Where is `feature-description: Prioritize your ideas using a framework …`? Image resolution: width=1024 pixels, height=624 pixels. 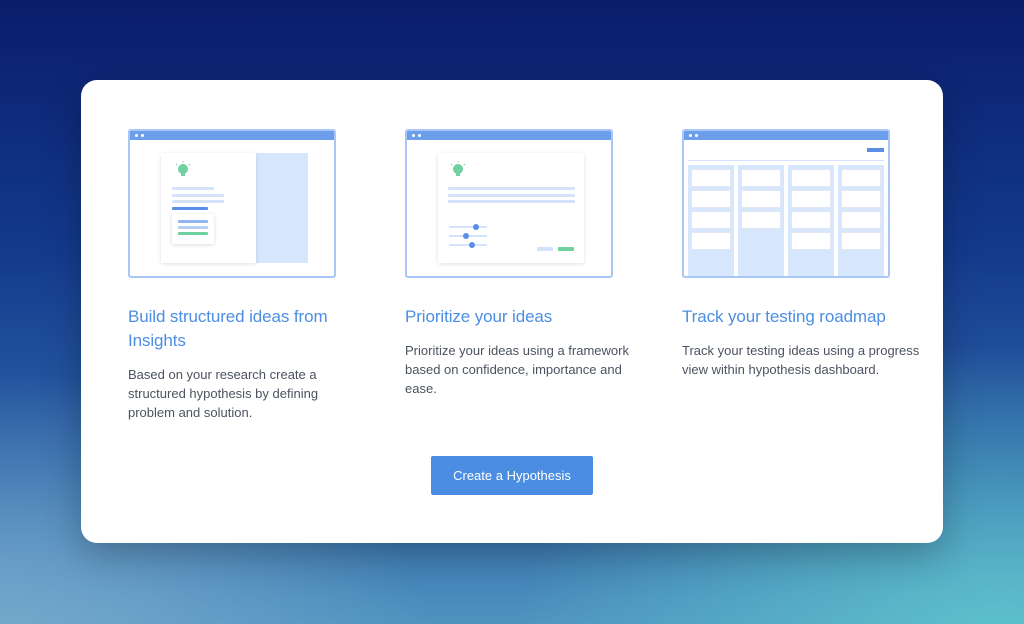
feature-description: Prioritize your ideas using a framework … is located at coordinates (517, 369).